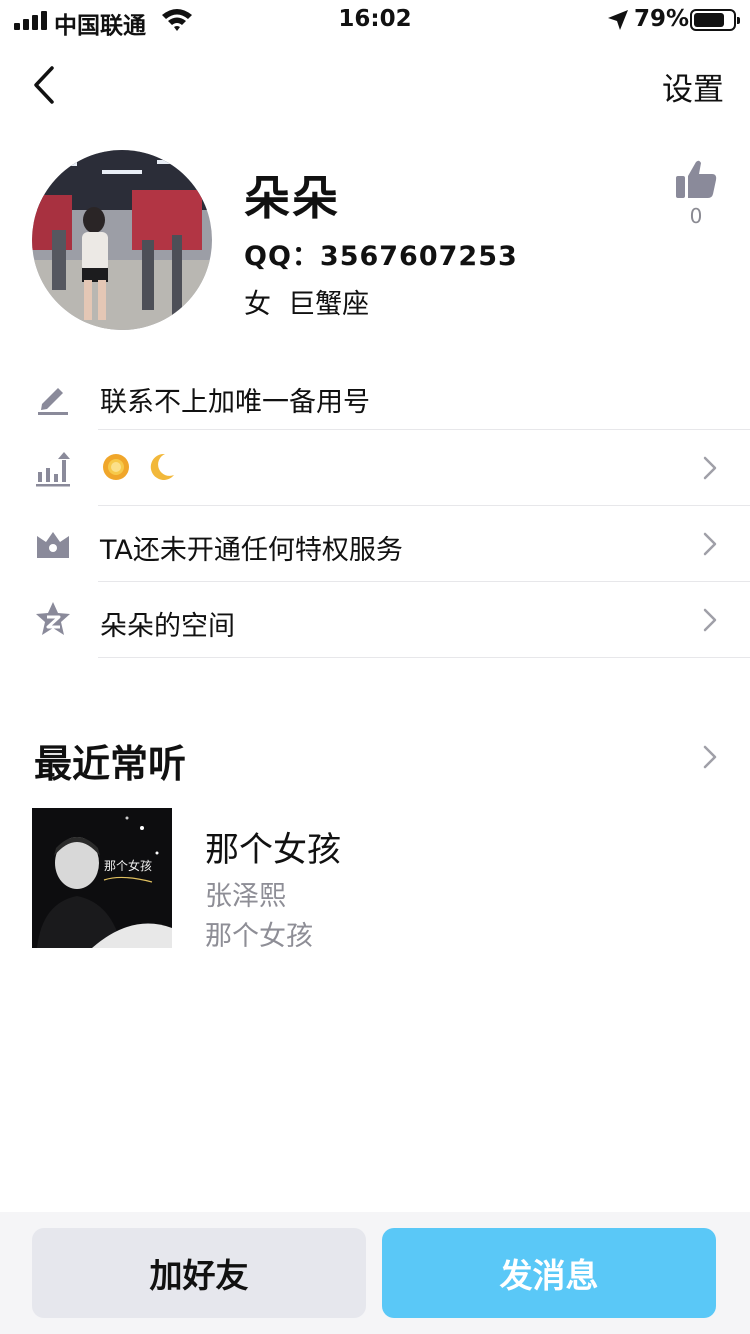 The image size is (750, 1334). What do you see at coordinates (53, 469) in the screenshot?
I see `level-chart-icon` at bounding box center [53, 469].